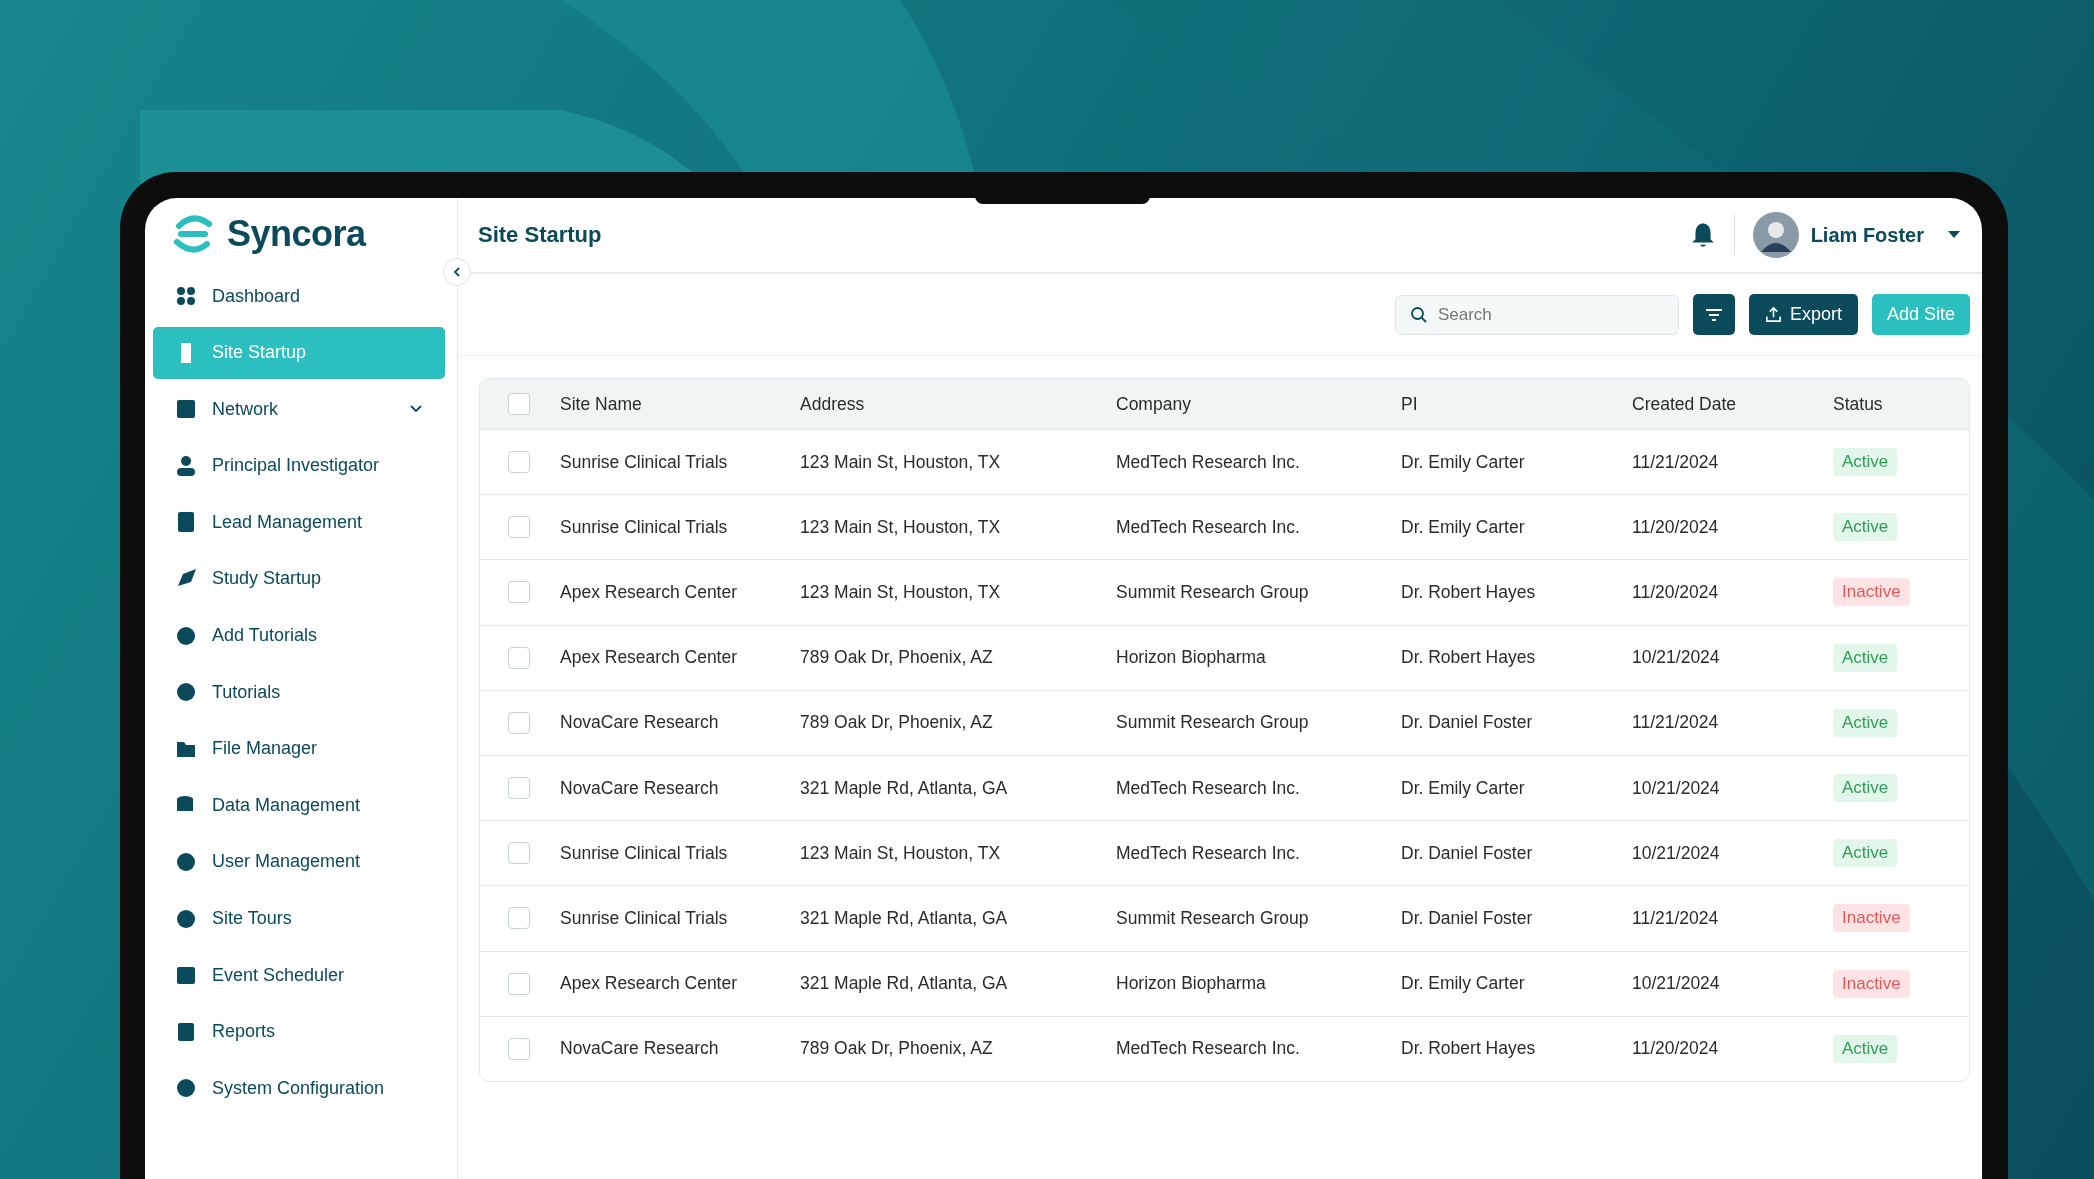  Describe the element at coordinates (299, 918) in the screenshot. I see `sidebar-item: Site Tours` at that location.